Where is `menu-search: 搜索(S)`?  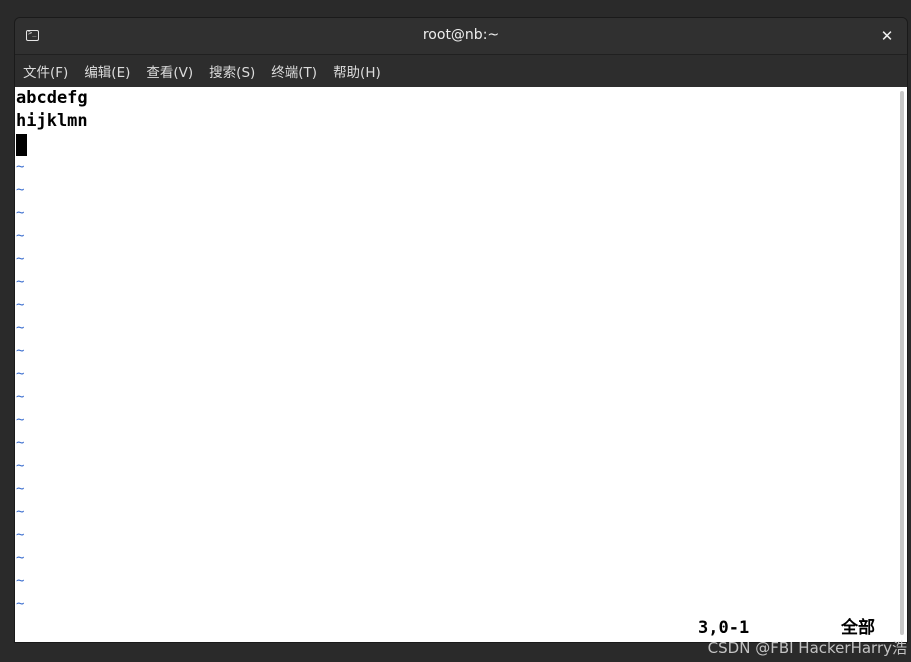 menu-search: 搜索(S) is located at coordinates (232, 71).